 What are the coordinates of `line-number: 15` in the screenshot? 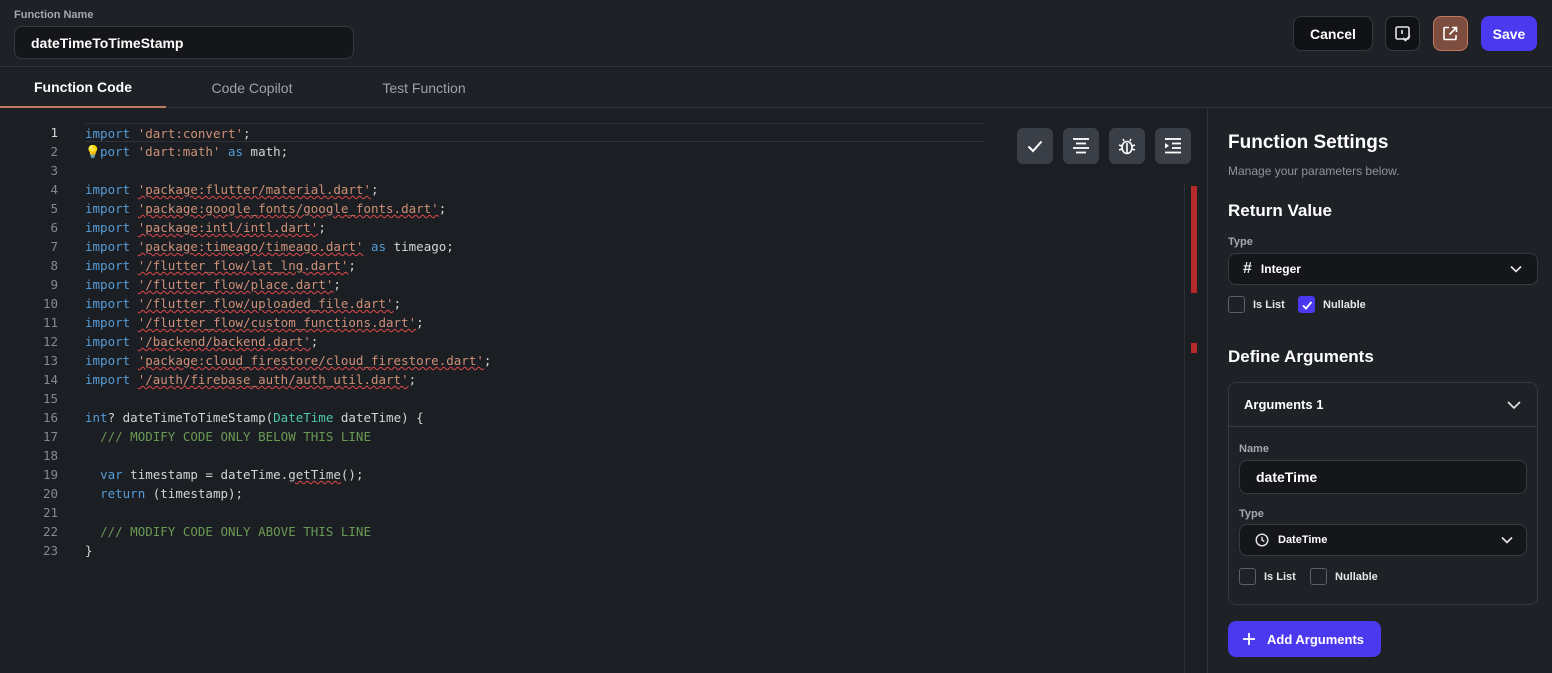 It's located at (50, 398).